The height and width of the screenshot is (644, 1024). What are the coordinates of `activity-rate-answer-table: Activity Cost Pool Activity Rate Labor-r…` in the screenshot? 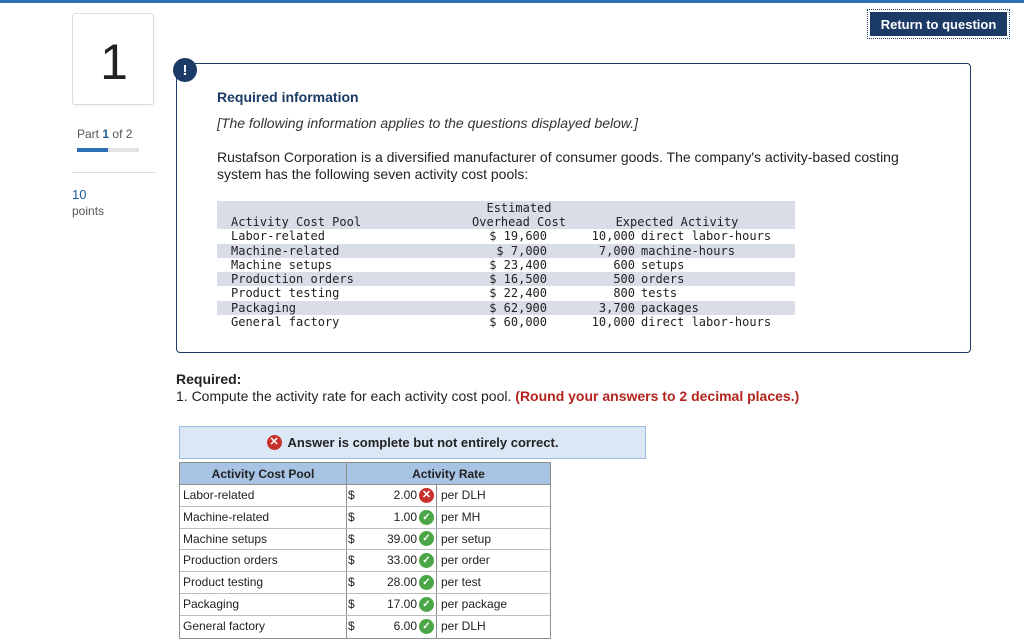 It's located at (365, 550).